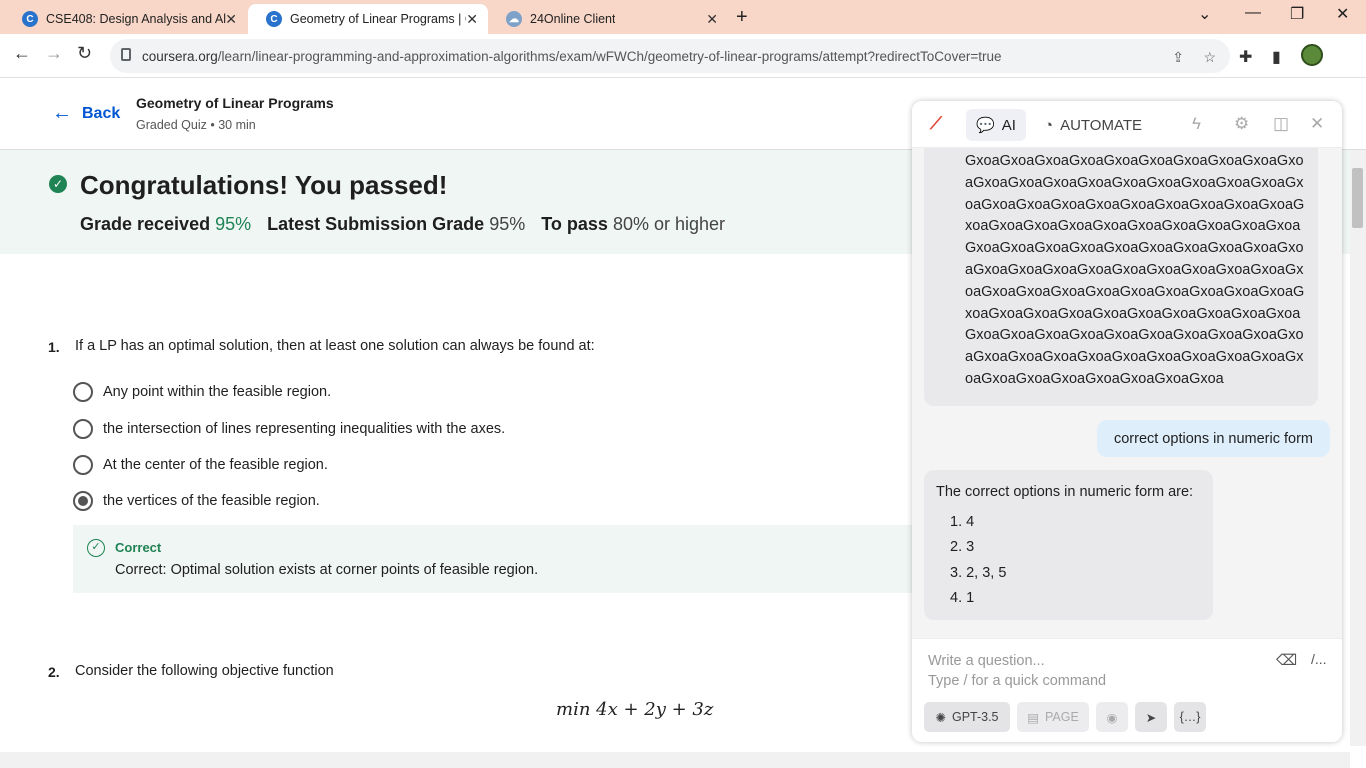 This screenshot has width=1366, height=768. What do you see at coordinates (1276, 57) in the screenshot?
I see `side-panel-icon: ▮` at bounding box center [1276, 57].